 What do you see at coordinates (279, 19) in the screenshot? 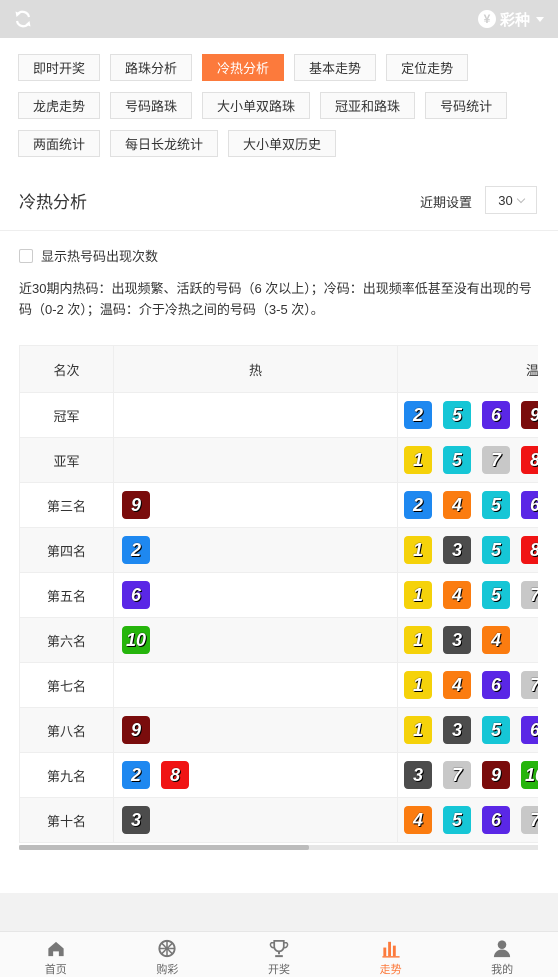
I see `top-bar: ¥ 彩种` at bounding box center [279, 19].